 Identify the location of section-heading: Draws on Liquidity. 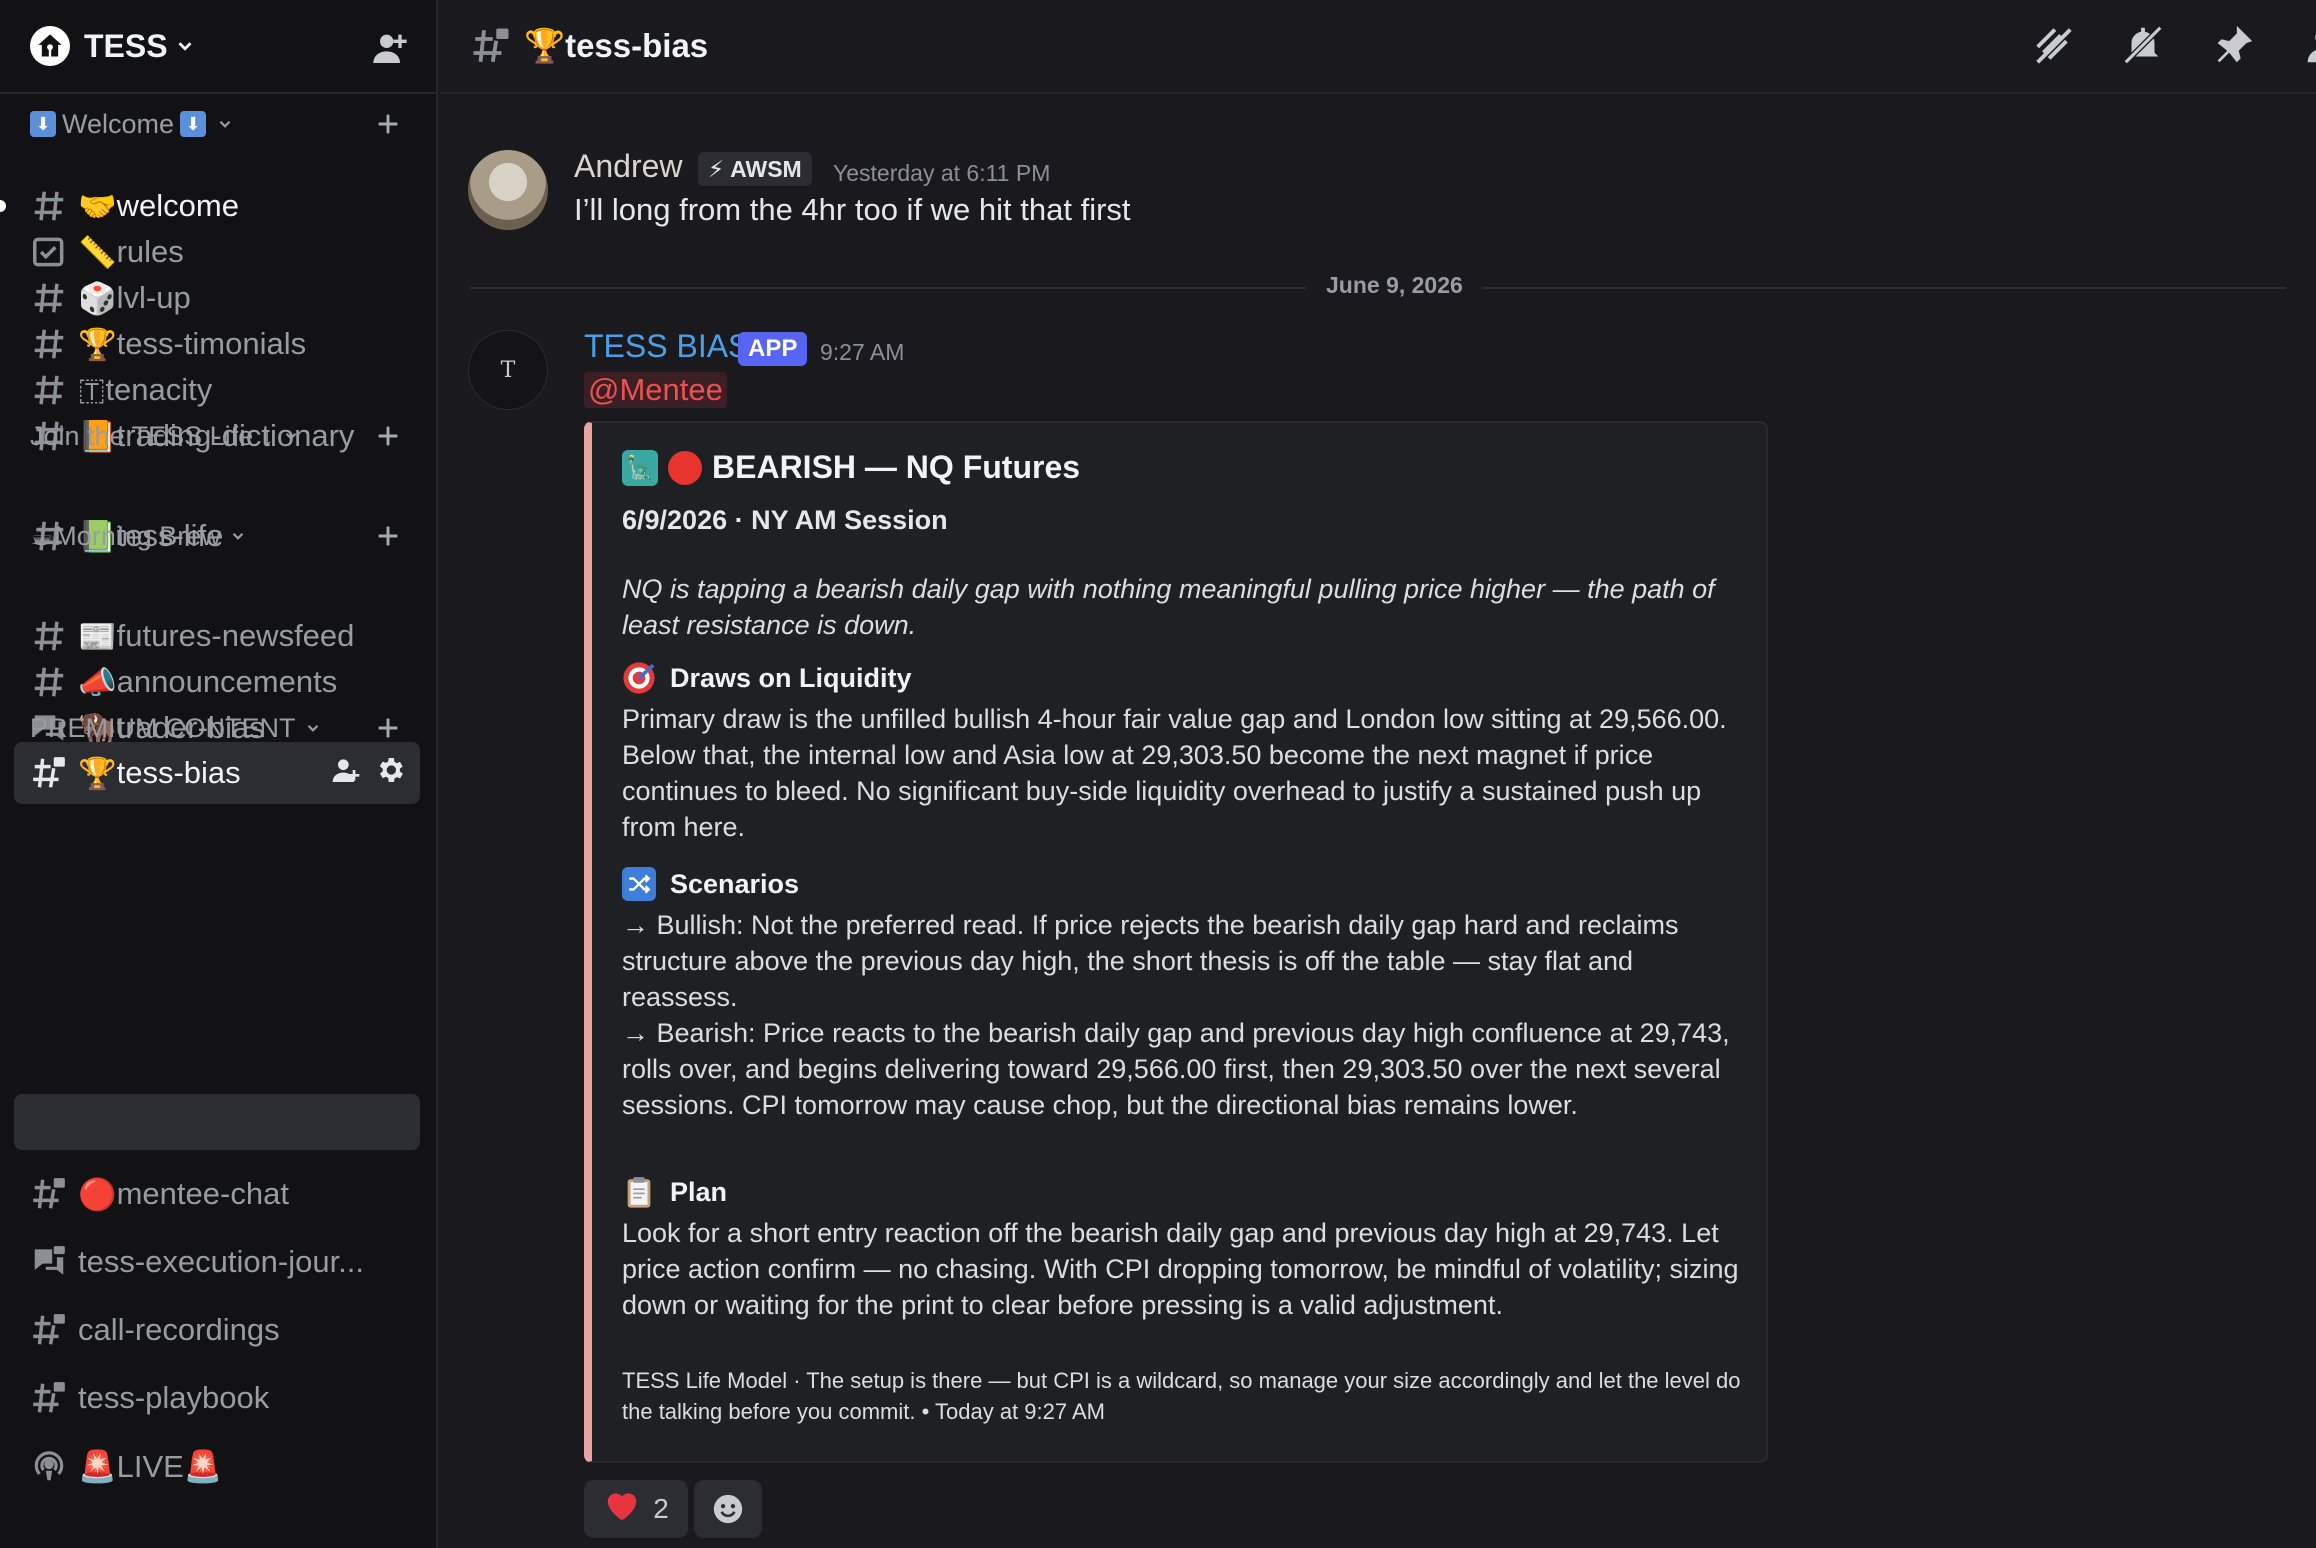
(767, 678).